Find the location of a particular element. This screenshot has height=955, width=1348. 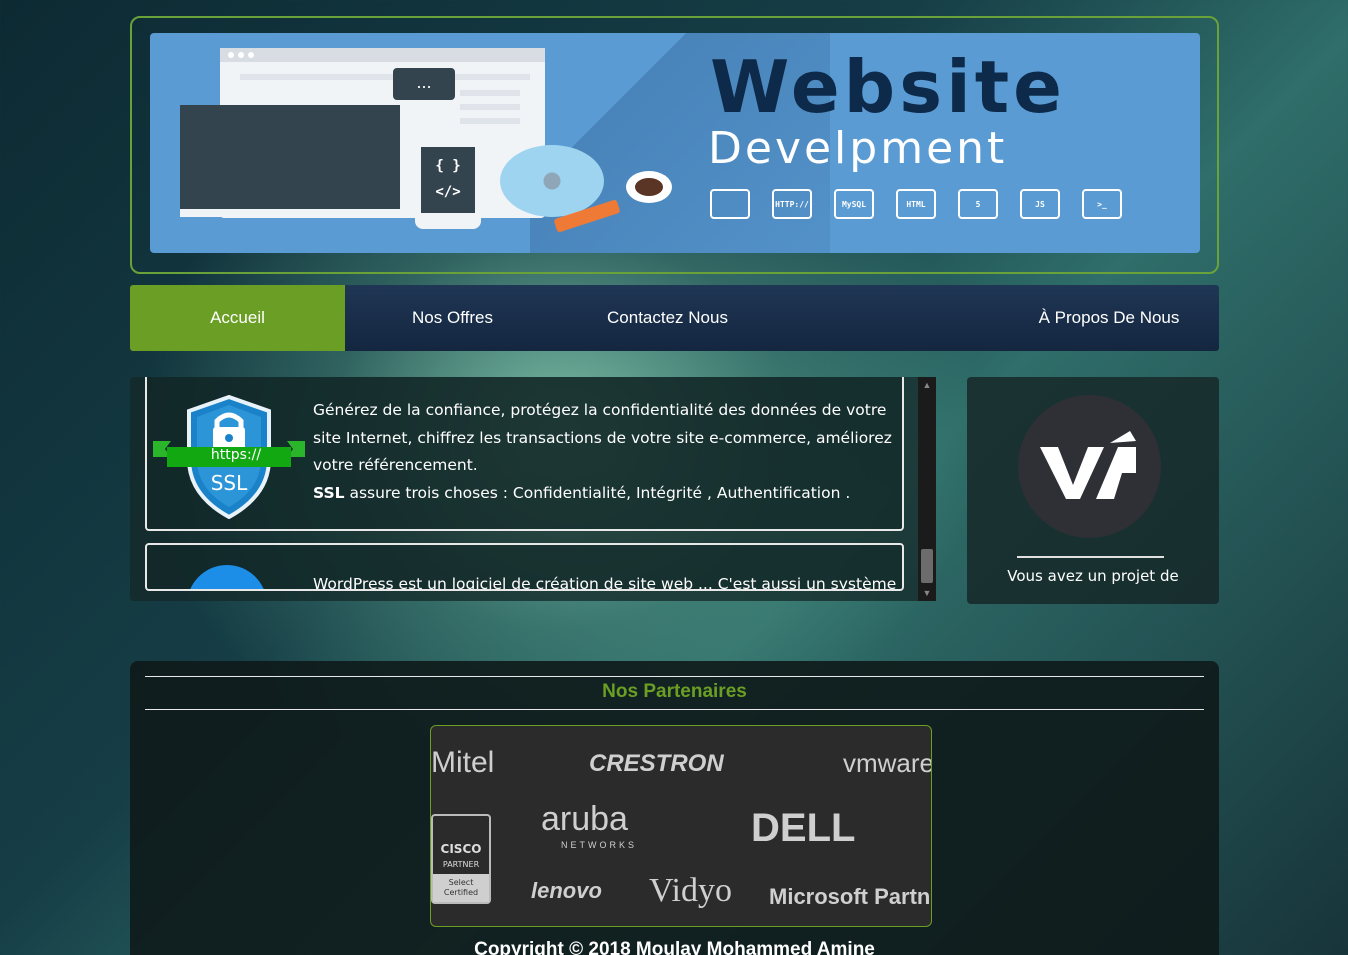

terminal-illustration is located at coordinates (290, 161).